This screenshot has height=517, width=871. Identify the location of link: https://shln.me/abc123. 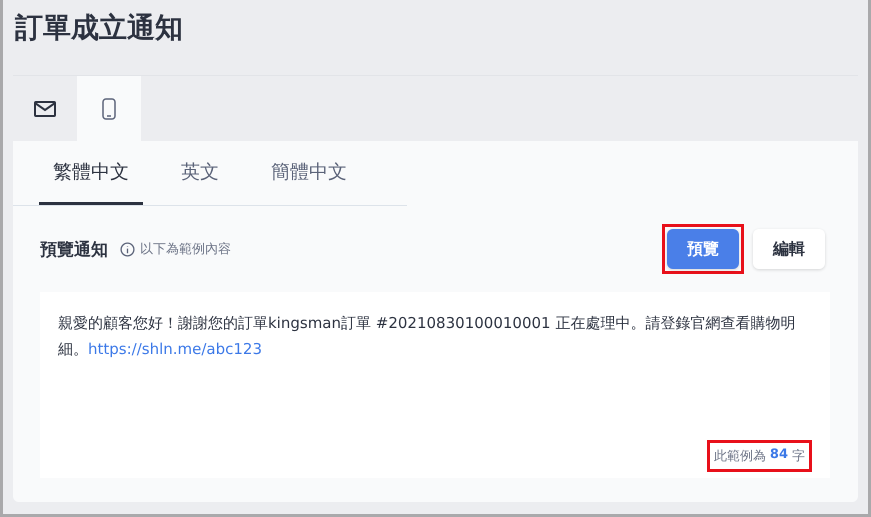
(175, 349).